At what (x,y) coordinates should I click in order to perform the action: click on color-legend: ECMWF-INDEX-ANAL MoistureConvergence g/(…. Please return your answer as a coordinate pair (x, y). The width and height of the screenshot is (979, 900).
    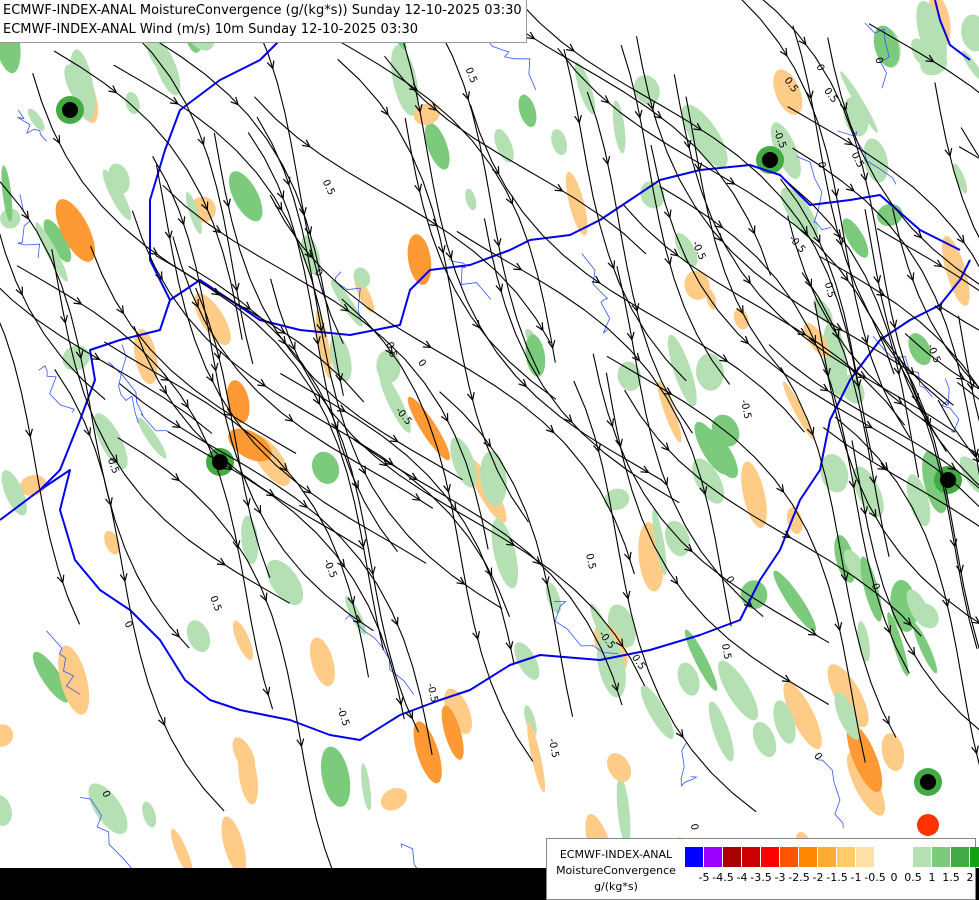
    Looking at the image, I should click on (762, 869).